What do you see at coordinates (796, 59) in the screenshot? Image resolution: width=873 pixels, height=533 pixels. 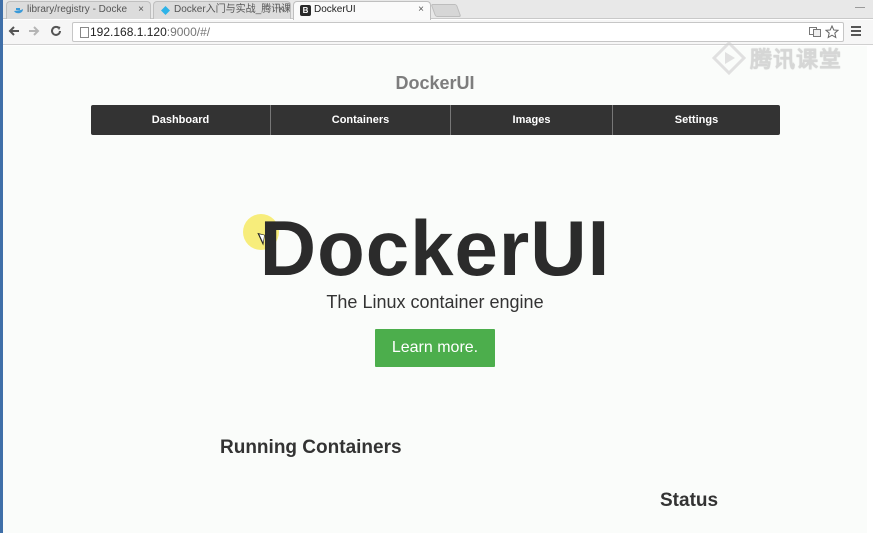 I see `watermark-text: 腾讯课堂` at bounding box center [796, 59].